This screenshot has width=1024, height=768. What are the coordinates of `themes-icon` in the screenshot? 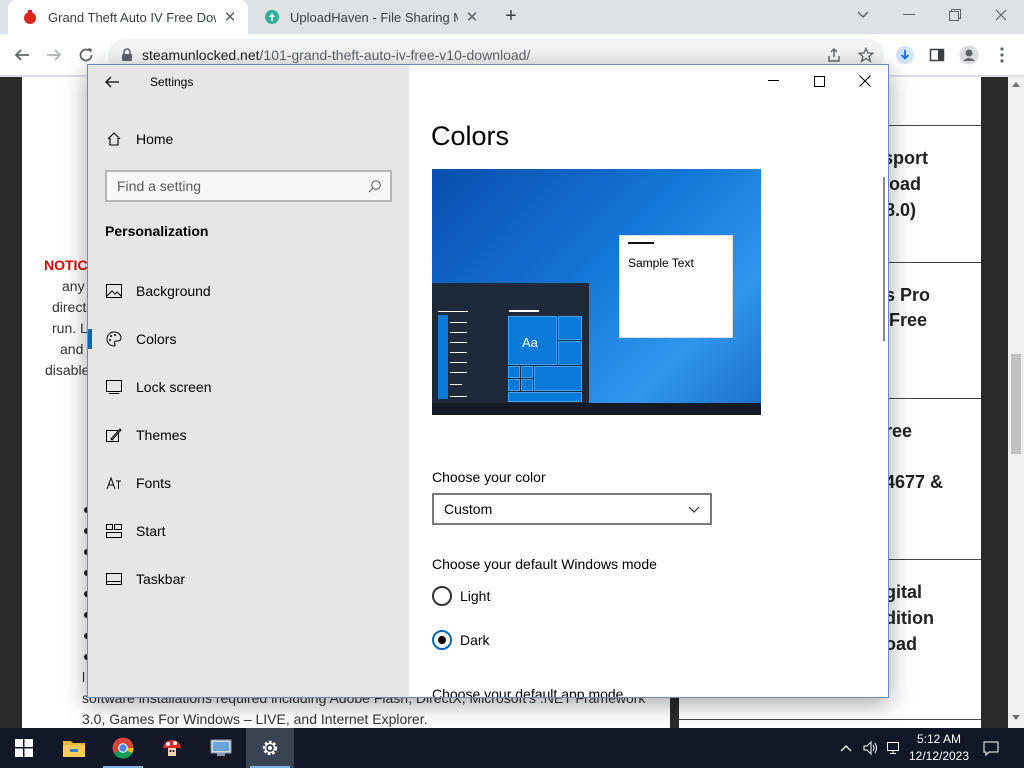 It's located at (114, 435).